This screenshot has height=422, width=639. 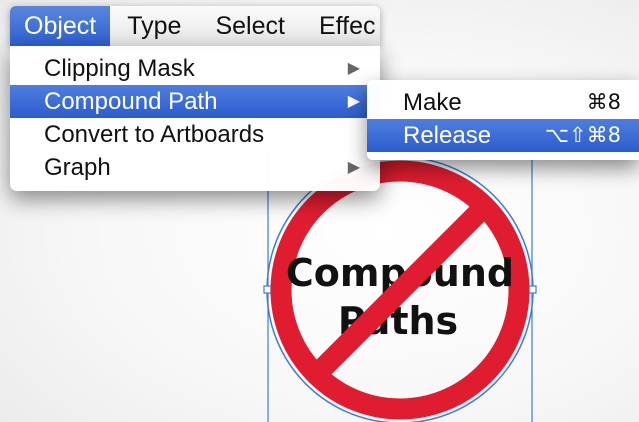 I want to click on anchor-point-right, so click(x=532, y=289).